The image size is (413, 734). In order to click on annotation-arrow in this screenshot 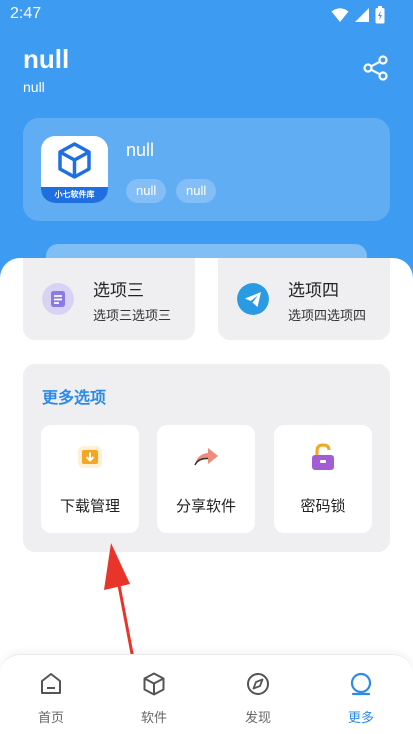, I will do `click(120, 604)`.